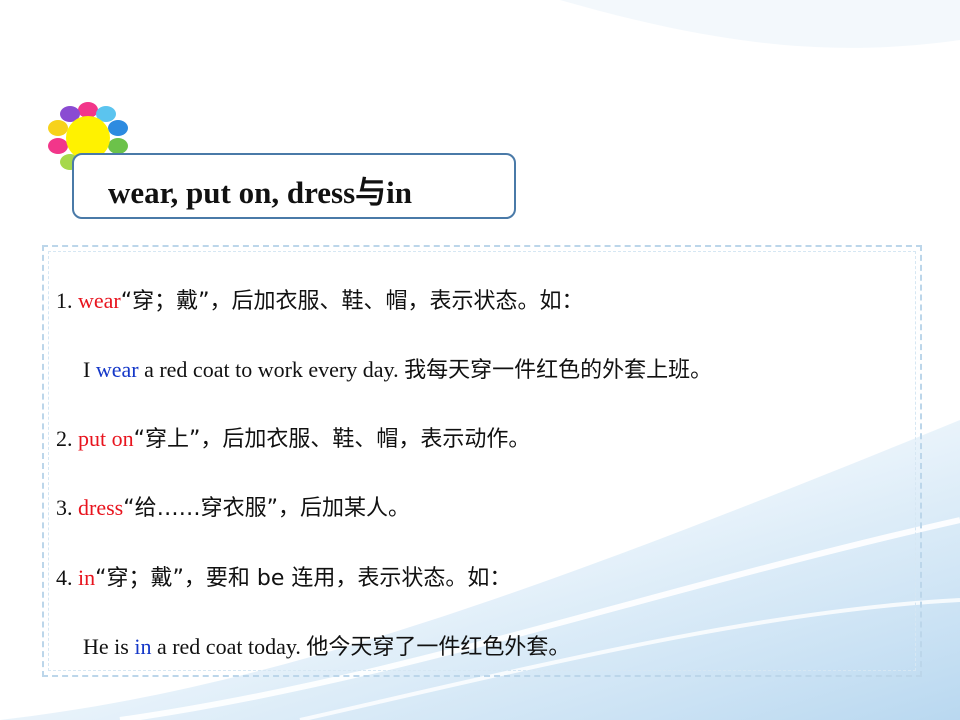 The width and height of the screenshot is (960, 720). What do you see at coordinates (233, 508) in the screenshot?
I see `list-item: 3. dress“给……穿衣服”，后加某人。` at bounding box center [233, 508].